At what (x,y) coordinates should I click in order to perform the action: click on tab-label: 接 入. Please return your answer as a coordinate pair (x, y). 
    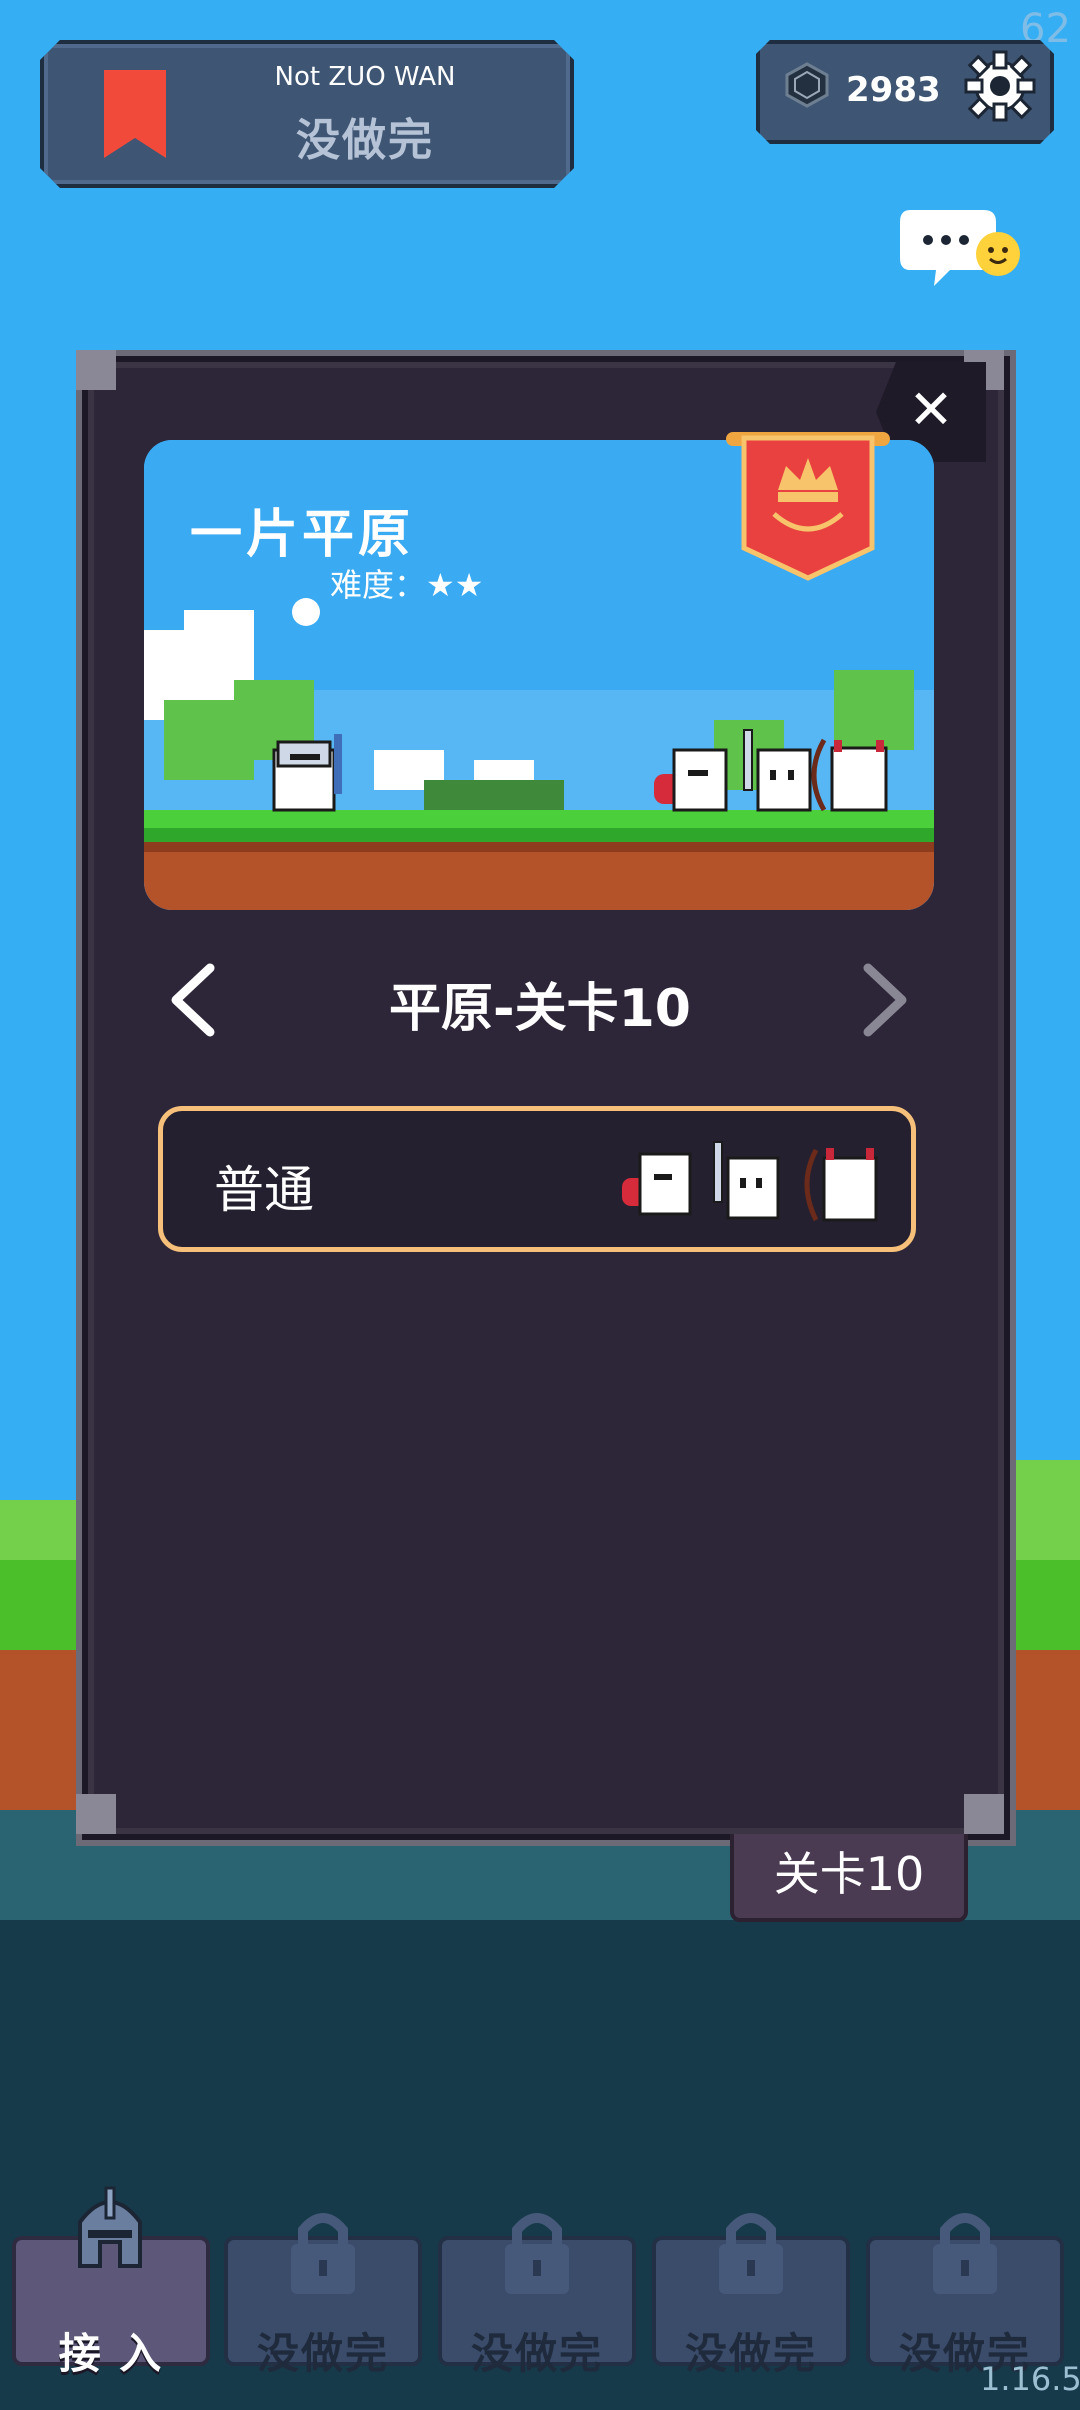
    Looking at the image, I should click on (111, 2353).